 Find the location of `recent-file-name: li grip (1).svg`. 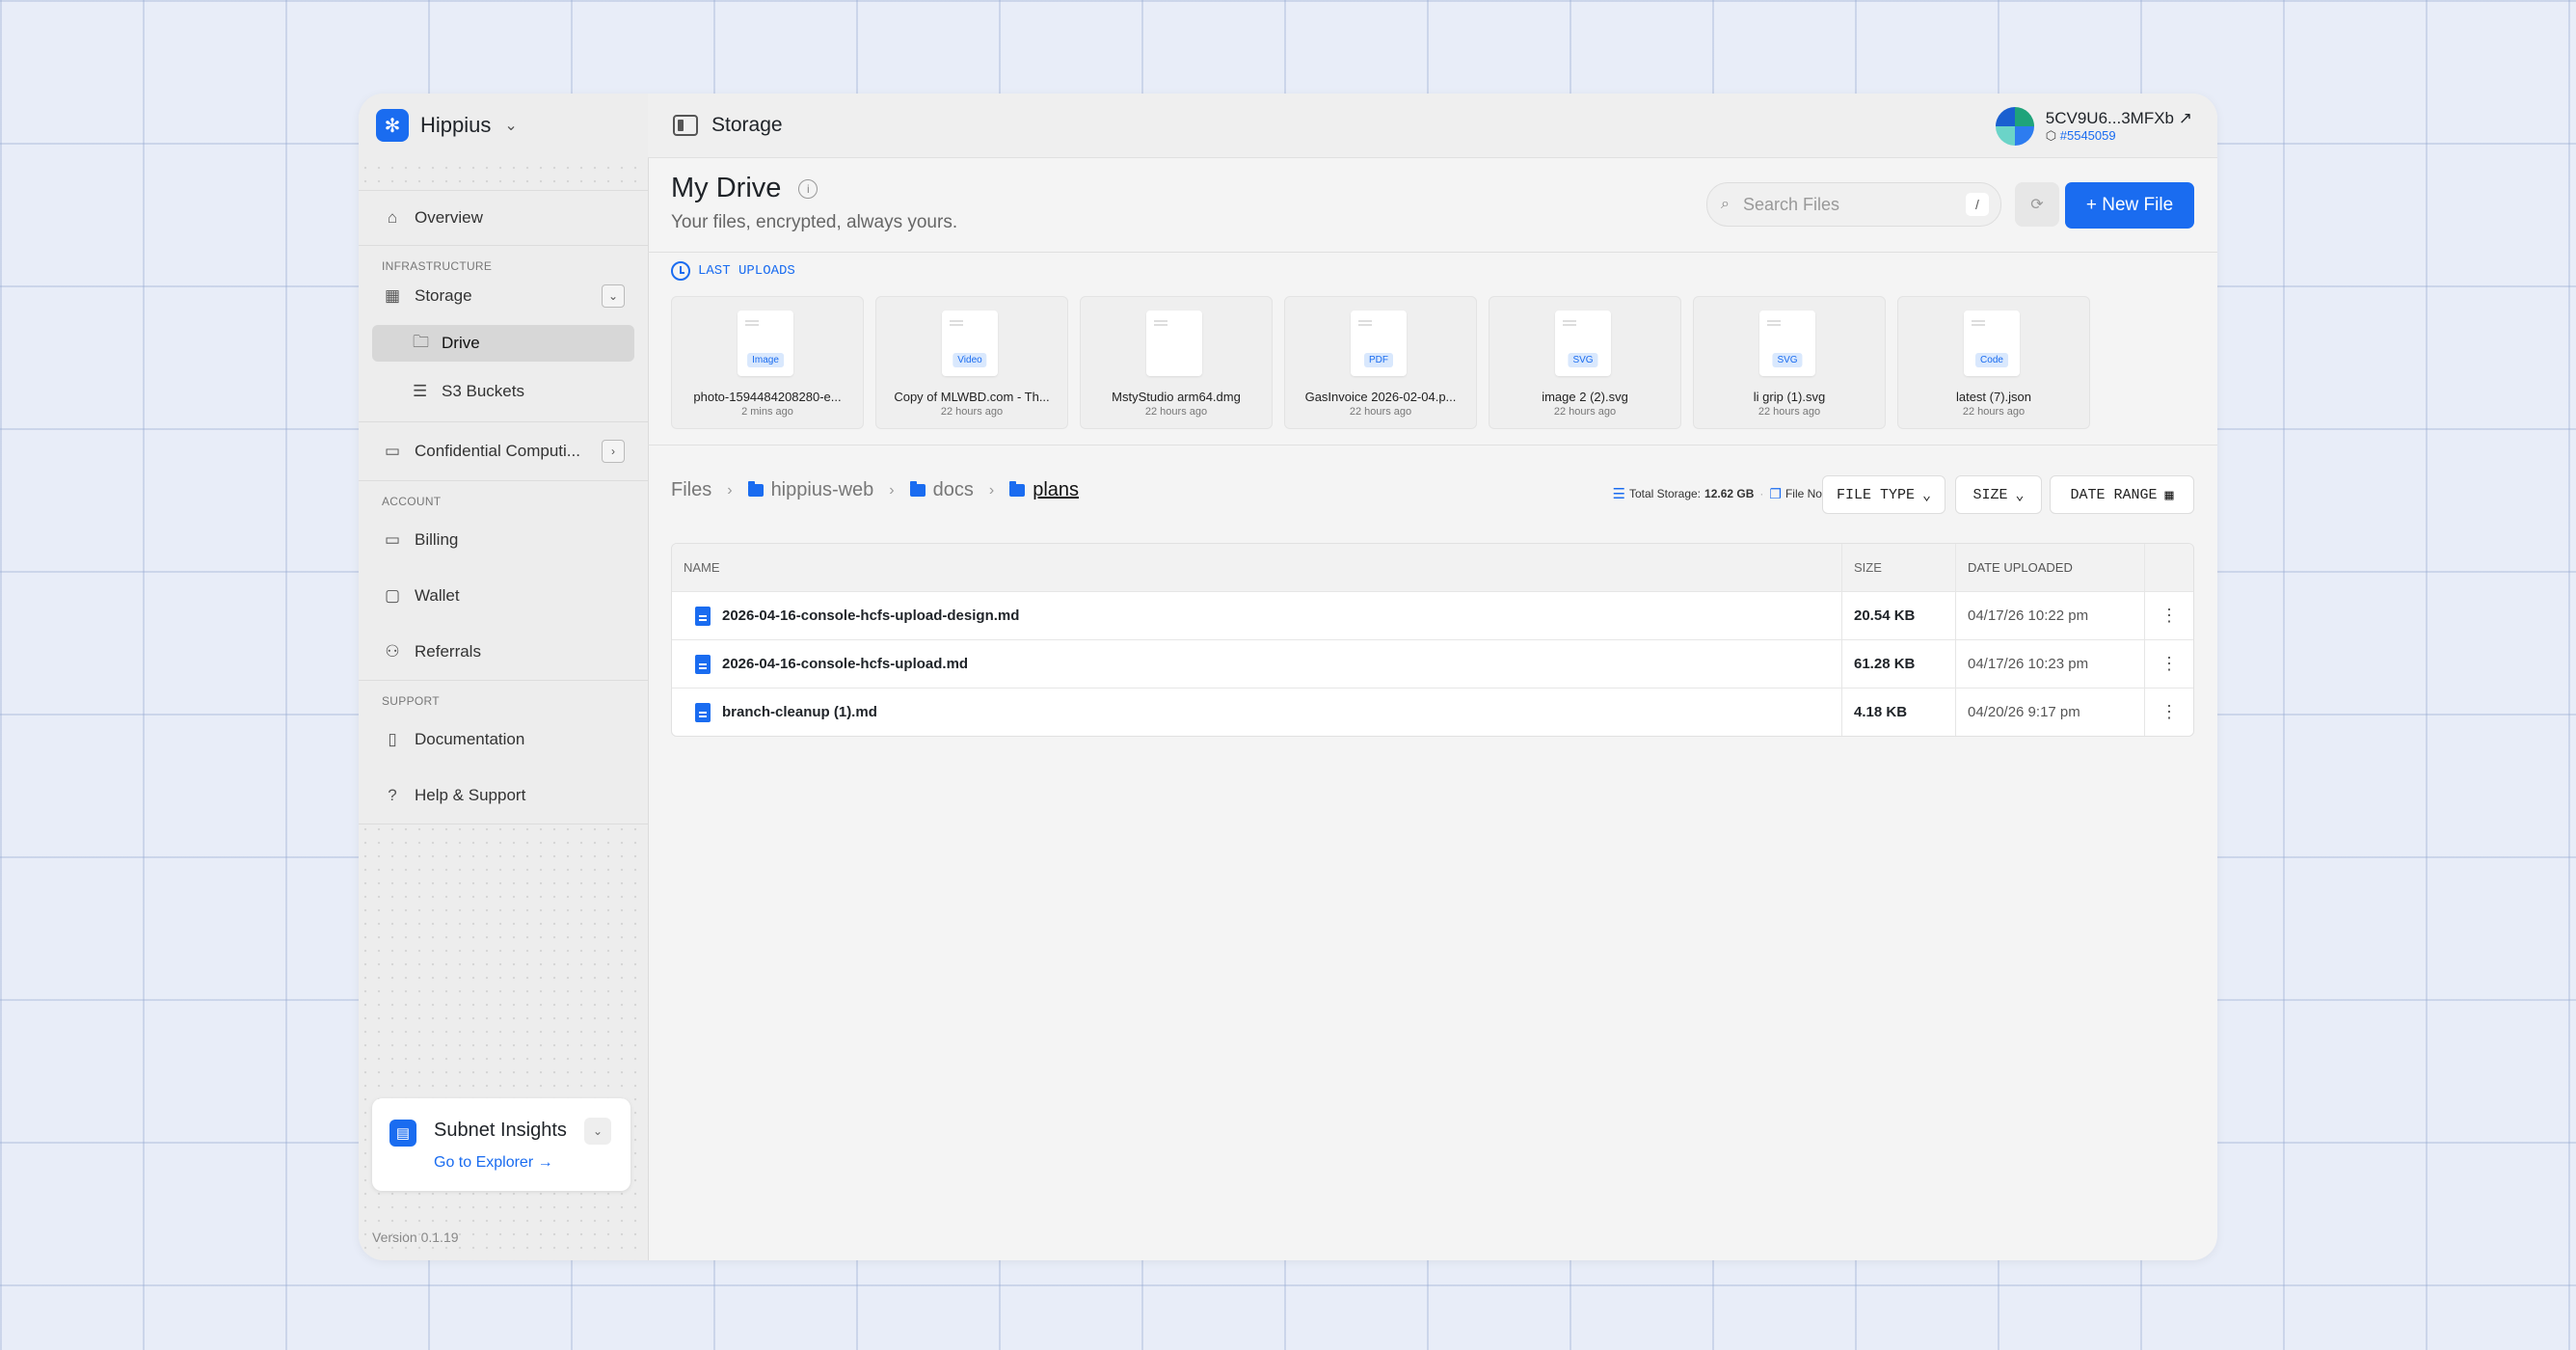

recent-file-name: li grip (1).svg is located at coordinates (1790, 397).